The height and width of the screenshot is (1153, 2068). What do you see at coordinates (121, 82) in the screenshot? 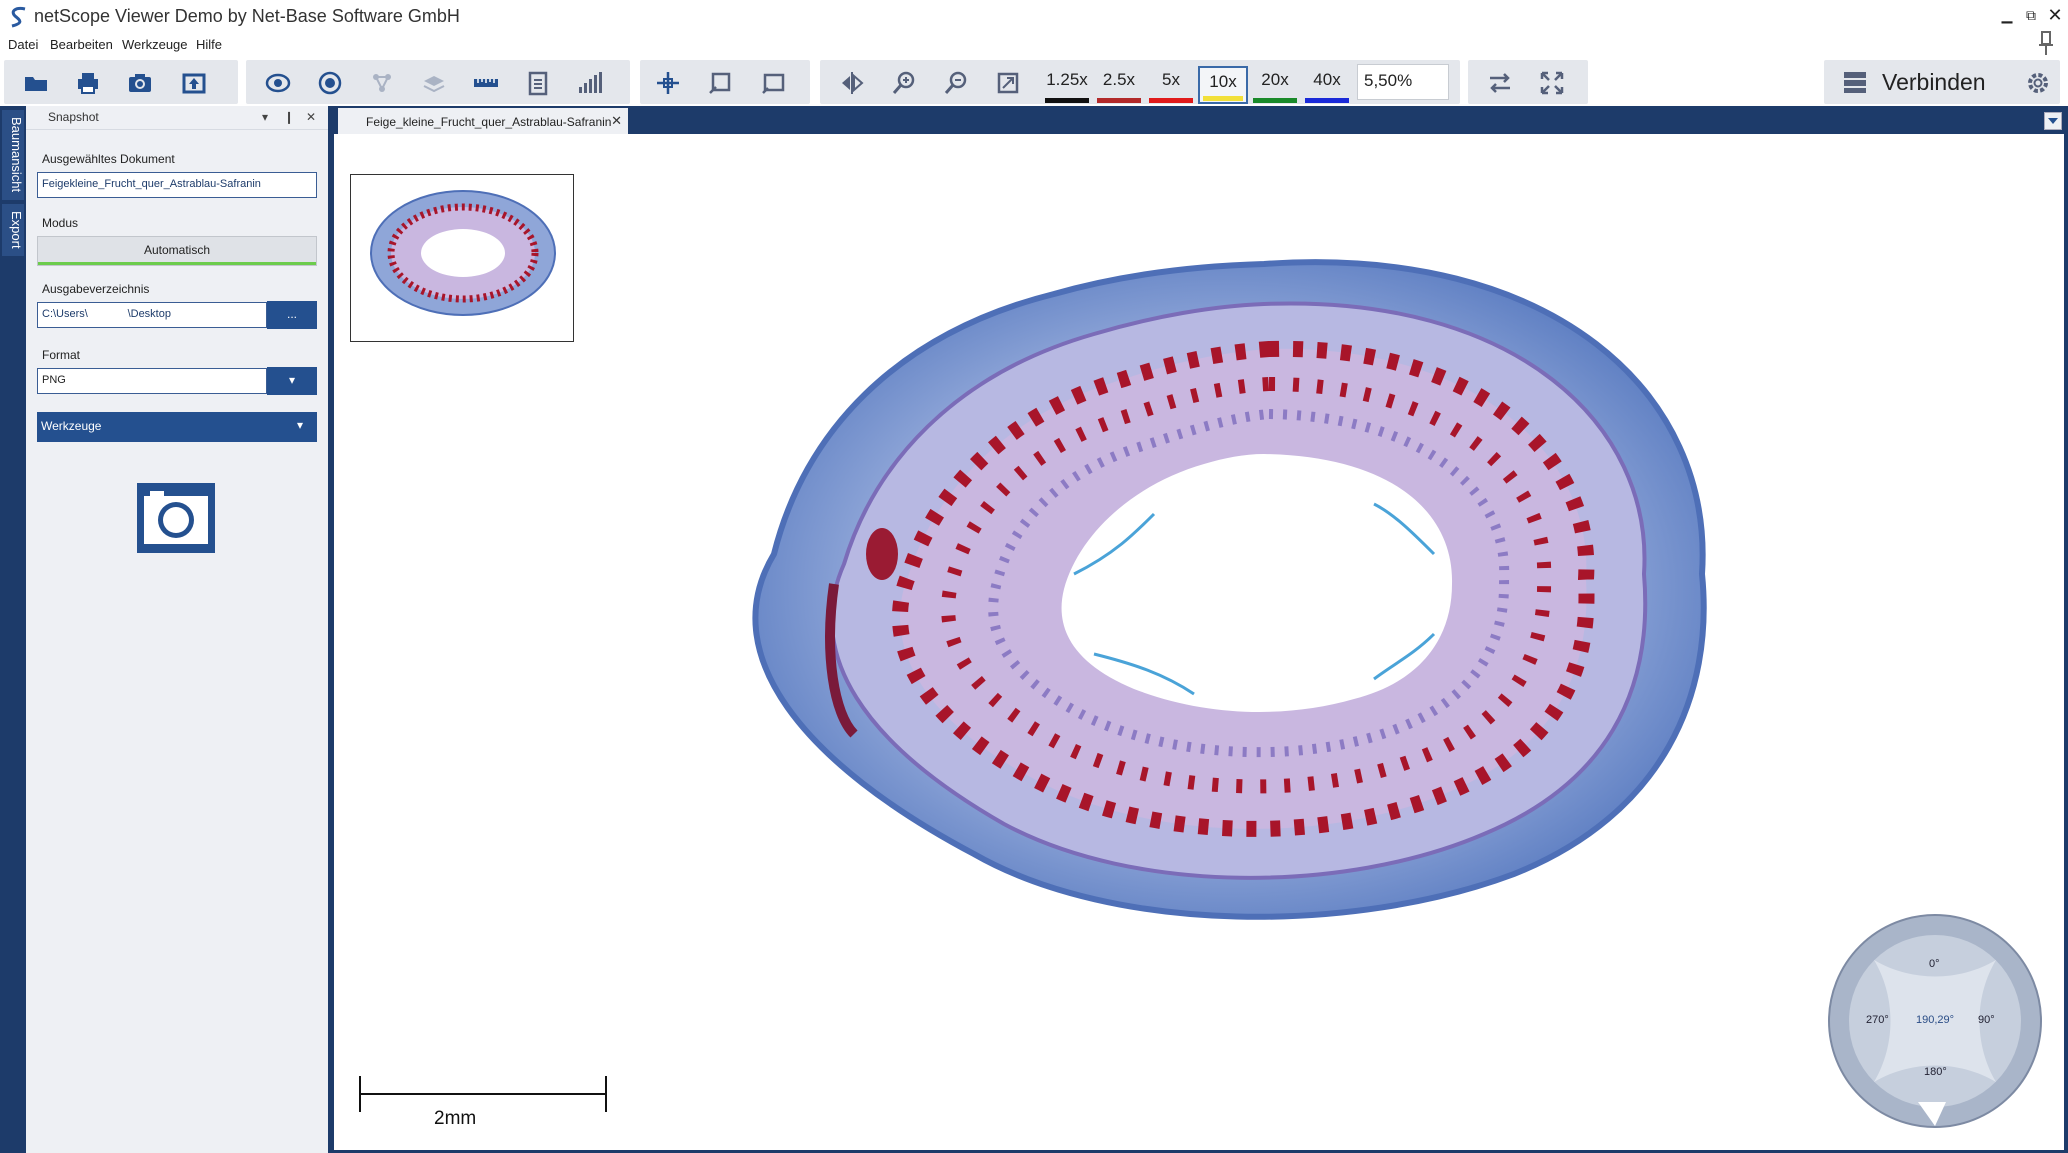
I see `toolbar-group-file` at bounding box center [121, 82].